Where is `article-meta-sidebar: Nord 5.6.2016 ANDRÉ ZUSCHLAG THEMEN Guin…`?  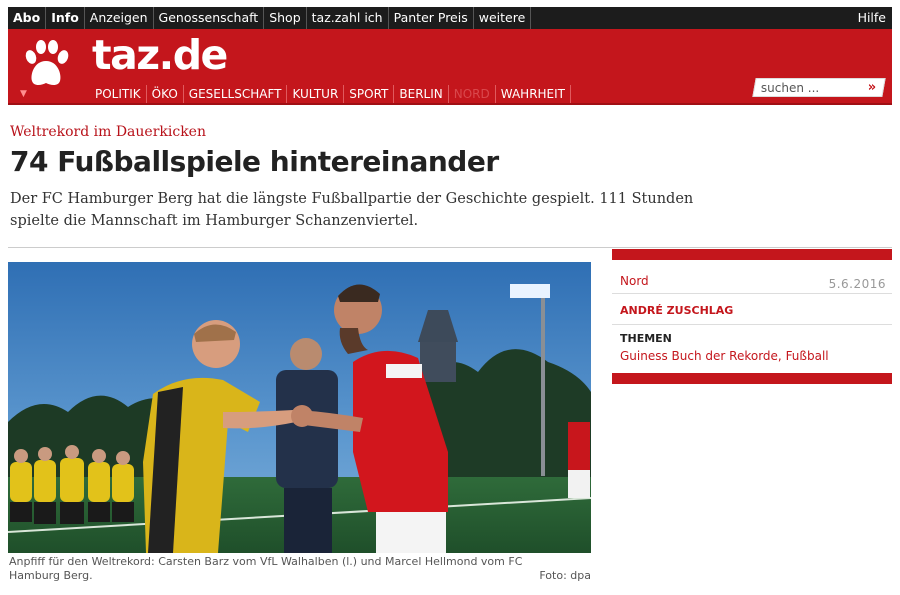
article-meta-sidebar: Nord 5.6.2016 ANDRÉ ZUSCHLAG THEMEN Guin… is located at coordinates (752, 316).